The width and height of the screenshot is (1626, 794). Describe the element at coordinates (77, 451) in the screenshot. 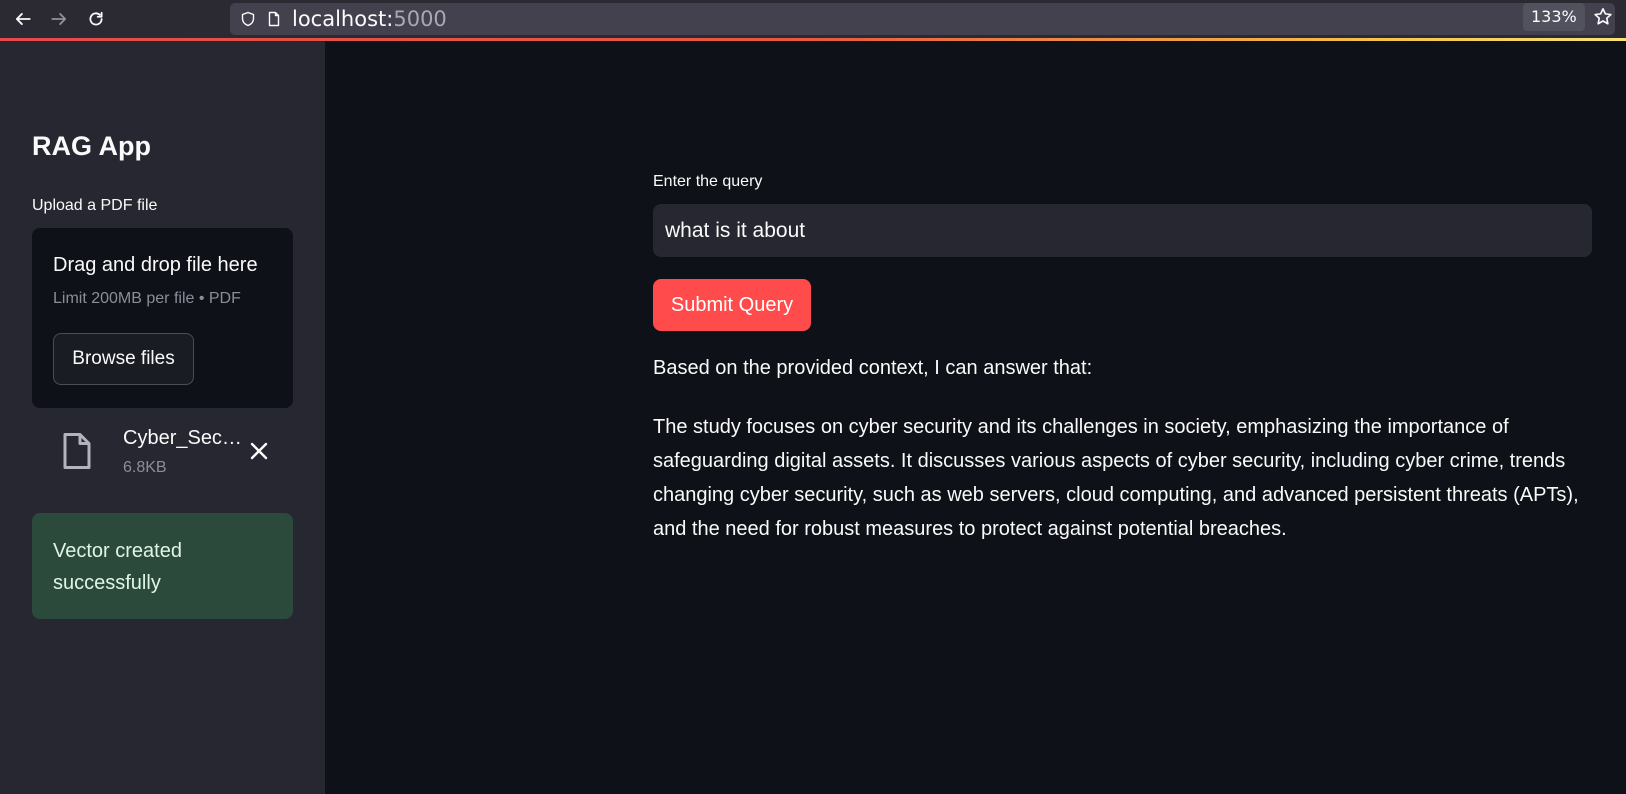

I see `file-icon` at that location.